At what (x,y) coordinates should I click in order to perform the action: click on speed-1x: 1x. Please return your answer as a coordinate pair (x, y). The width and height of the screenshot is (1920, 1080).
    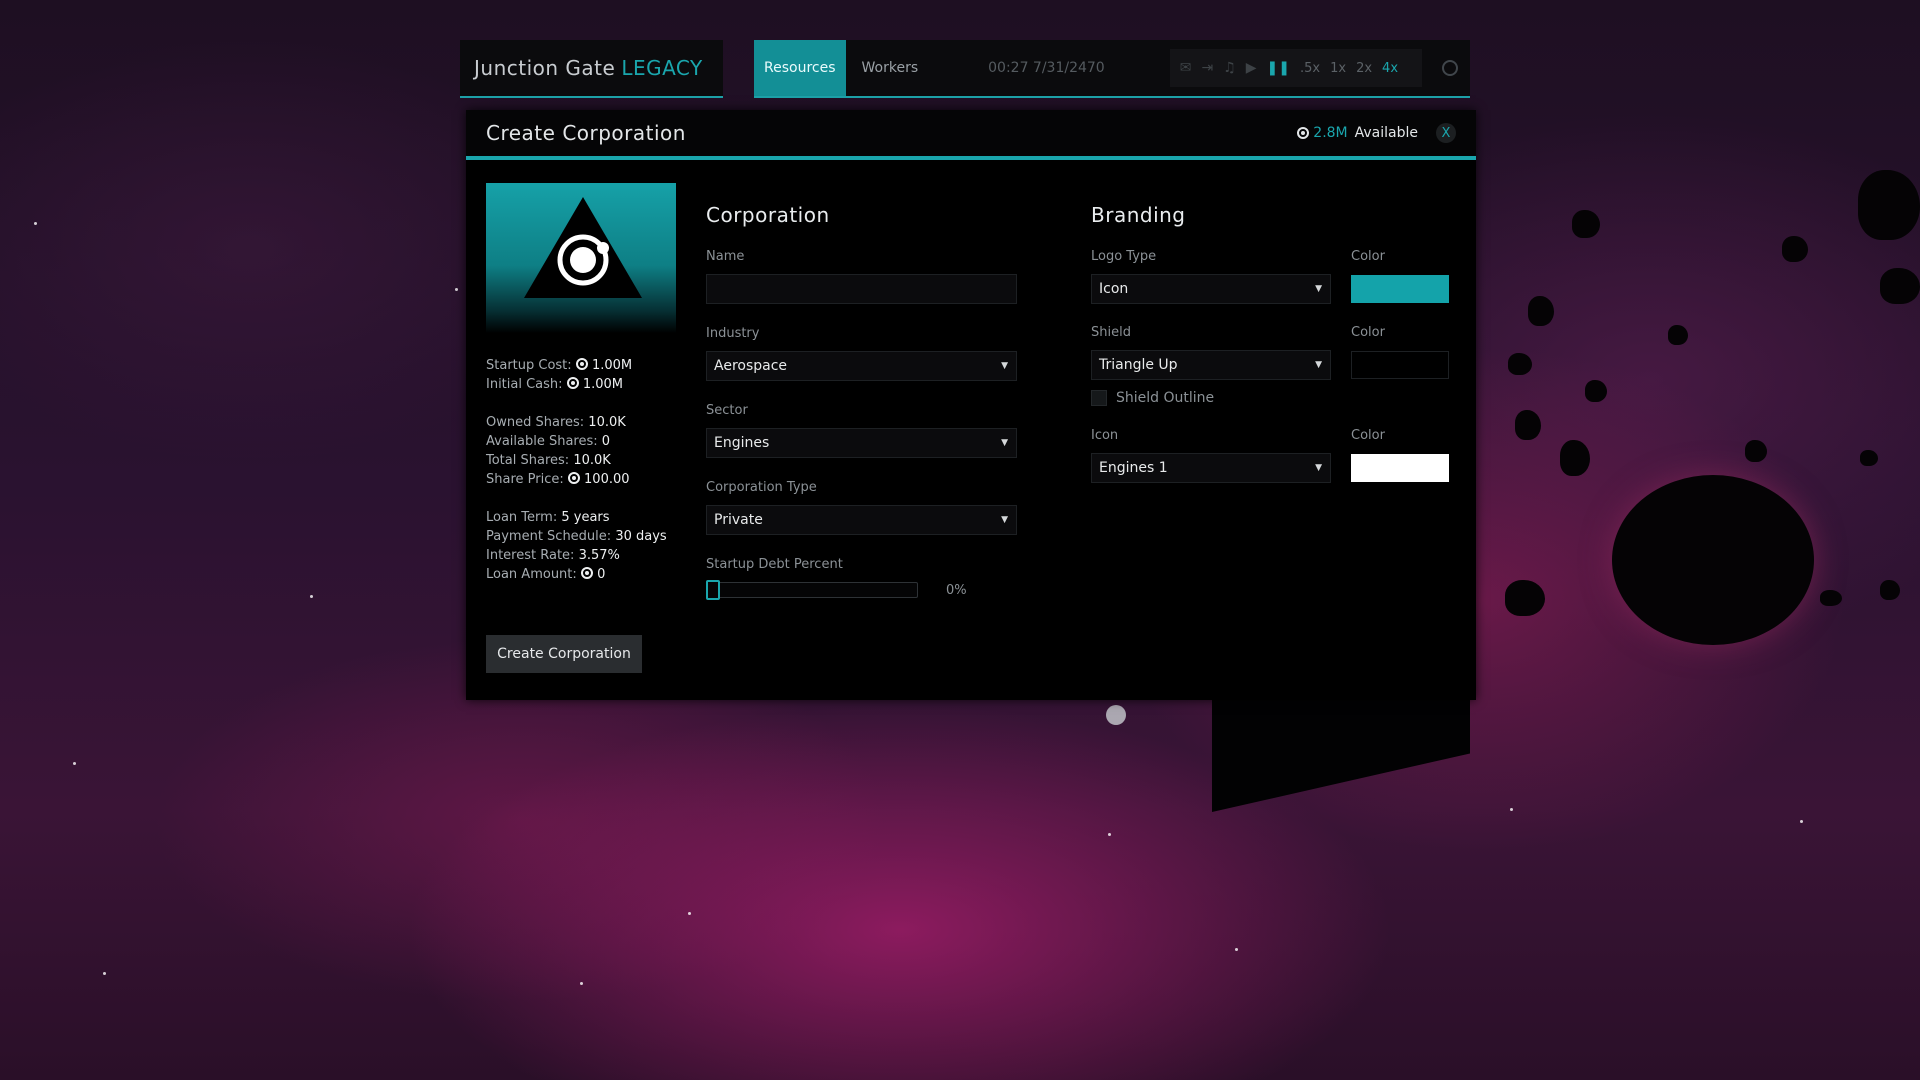
    Looking at the image, I should click on (1338, 68).